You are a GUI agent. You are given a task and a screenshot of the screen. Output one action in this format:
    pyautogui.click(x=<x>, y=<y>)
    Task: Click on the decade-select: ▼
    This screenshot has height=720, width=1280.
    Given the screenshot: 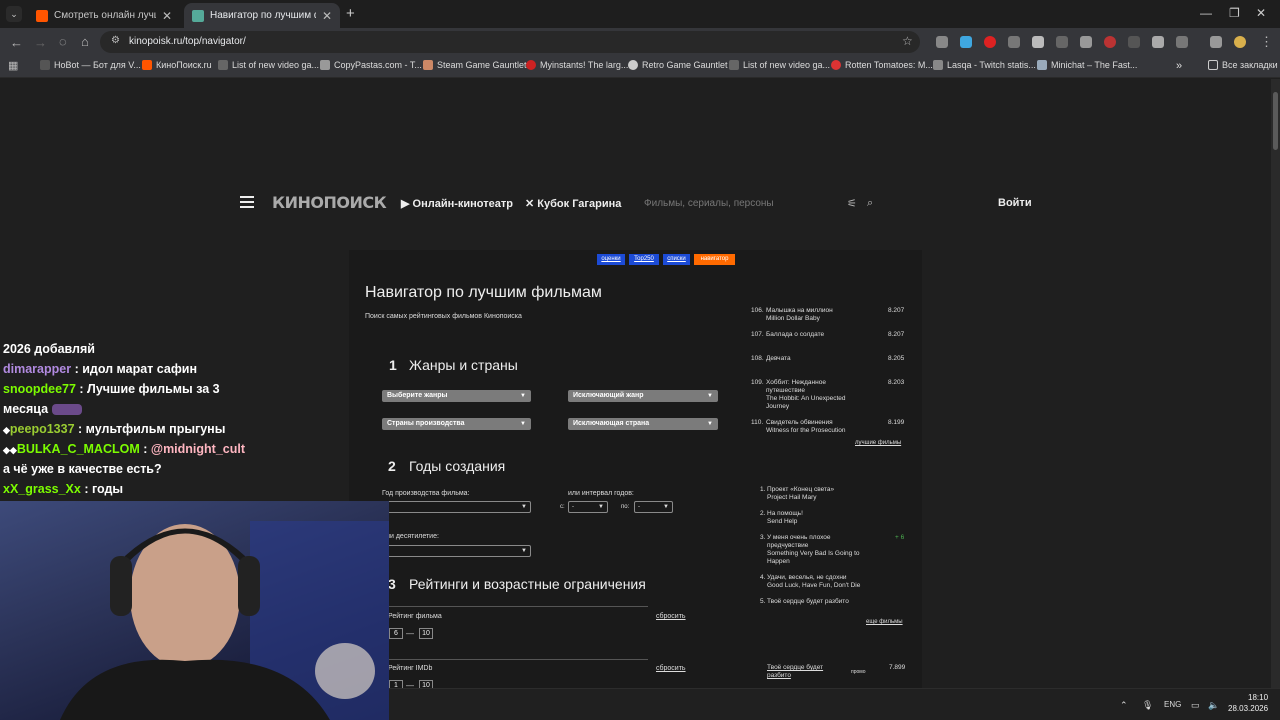 What is the action you would take?
    pyautogui.click(x=456, y=551)
    